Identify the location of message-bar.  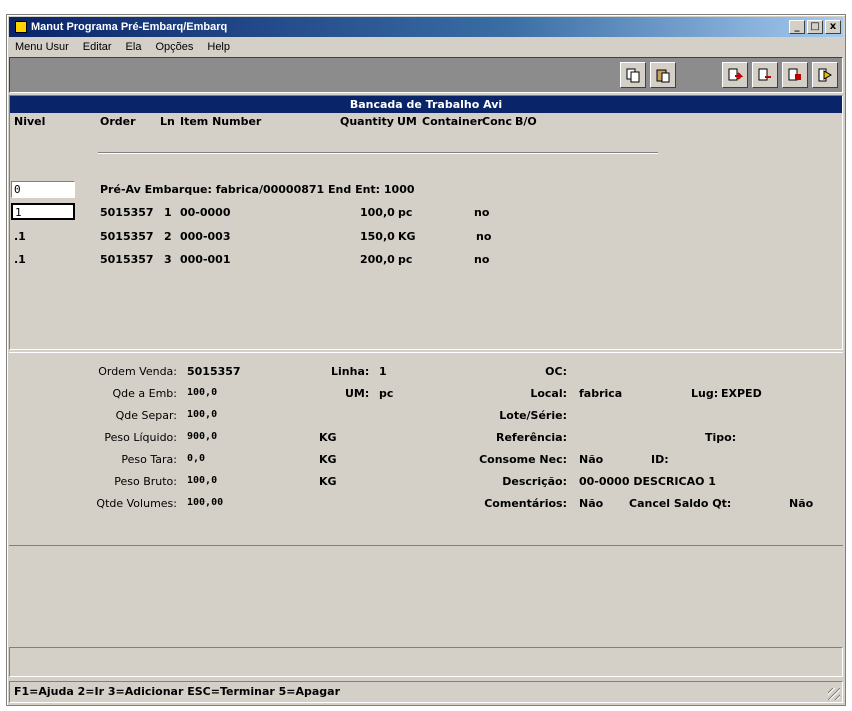
(426, 662).